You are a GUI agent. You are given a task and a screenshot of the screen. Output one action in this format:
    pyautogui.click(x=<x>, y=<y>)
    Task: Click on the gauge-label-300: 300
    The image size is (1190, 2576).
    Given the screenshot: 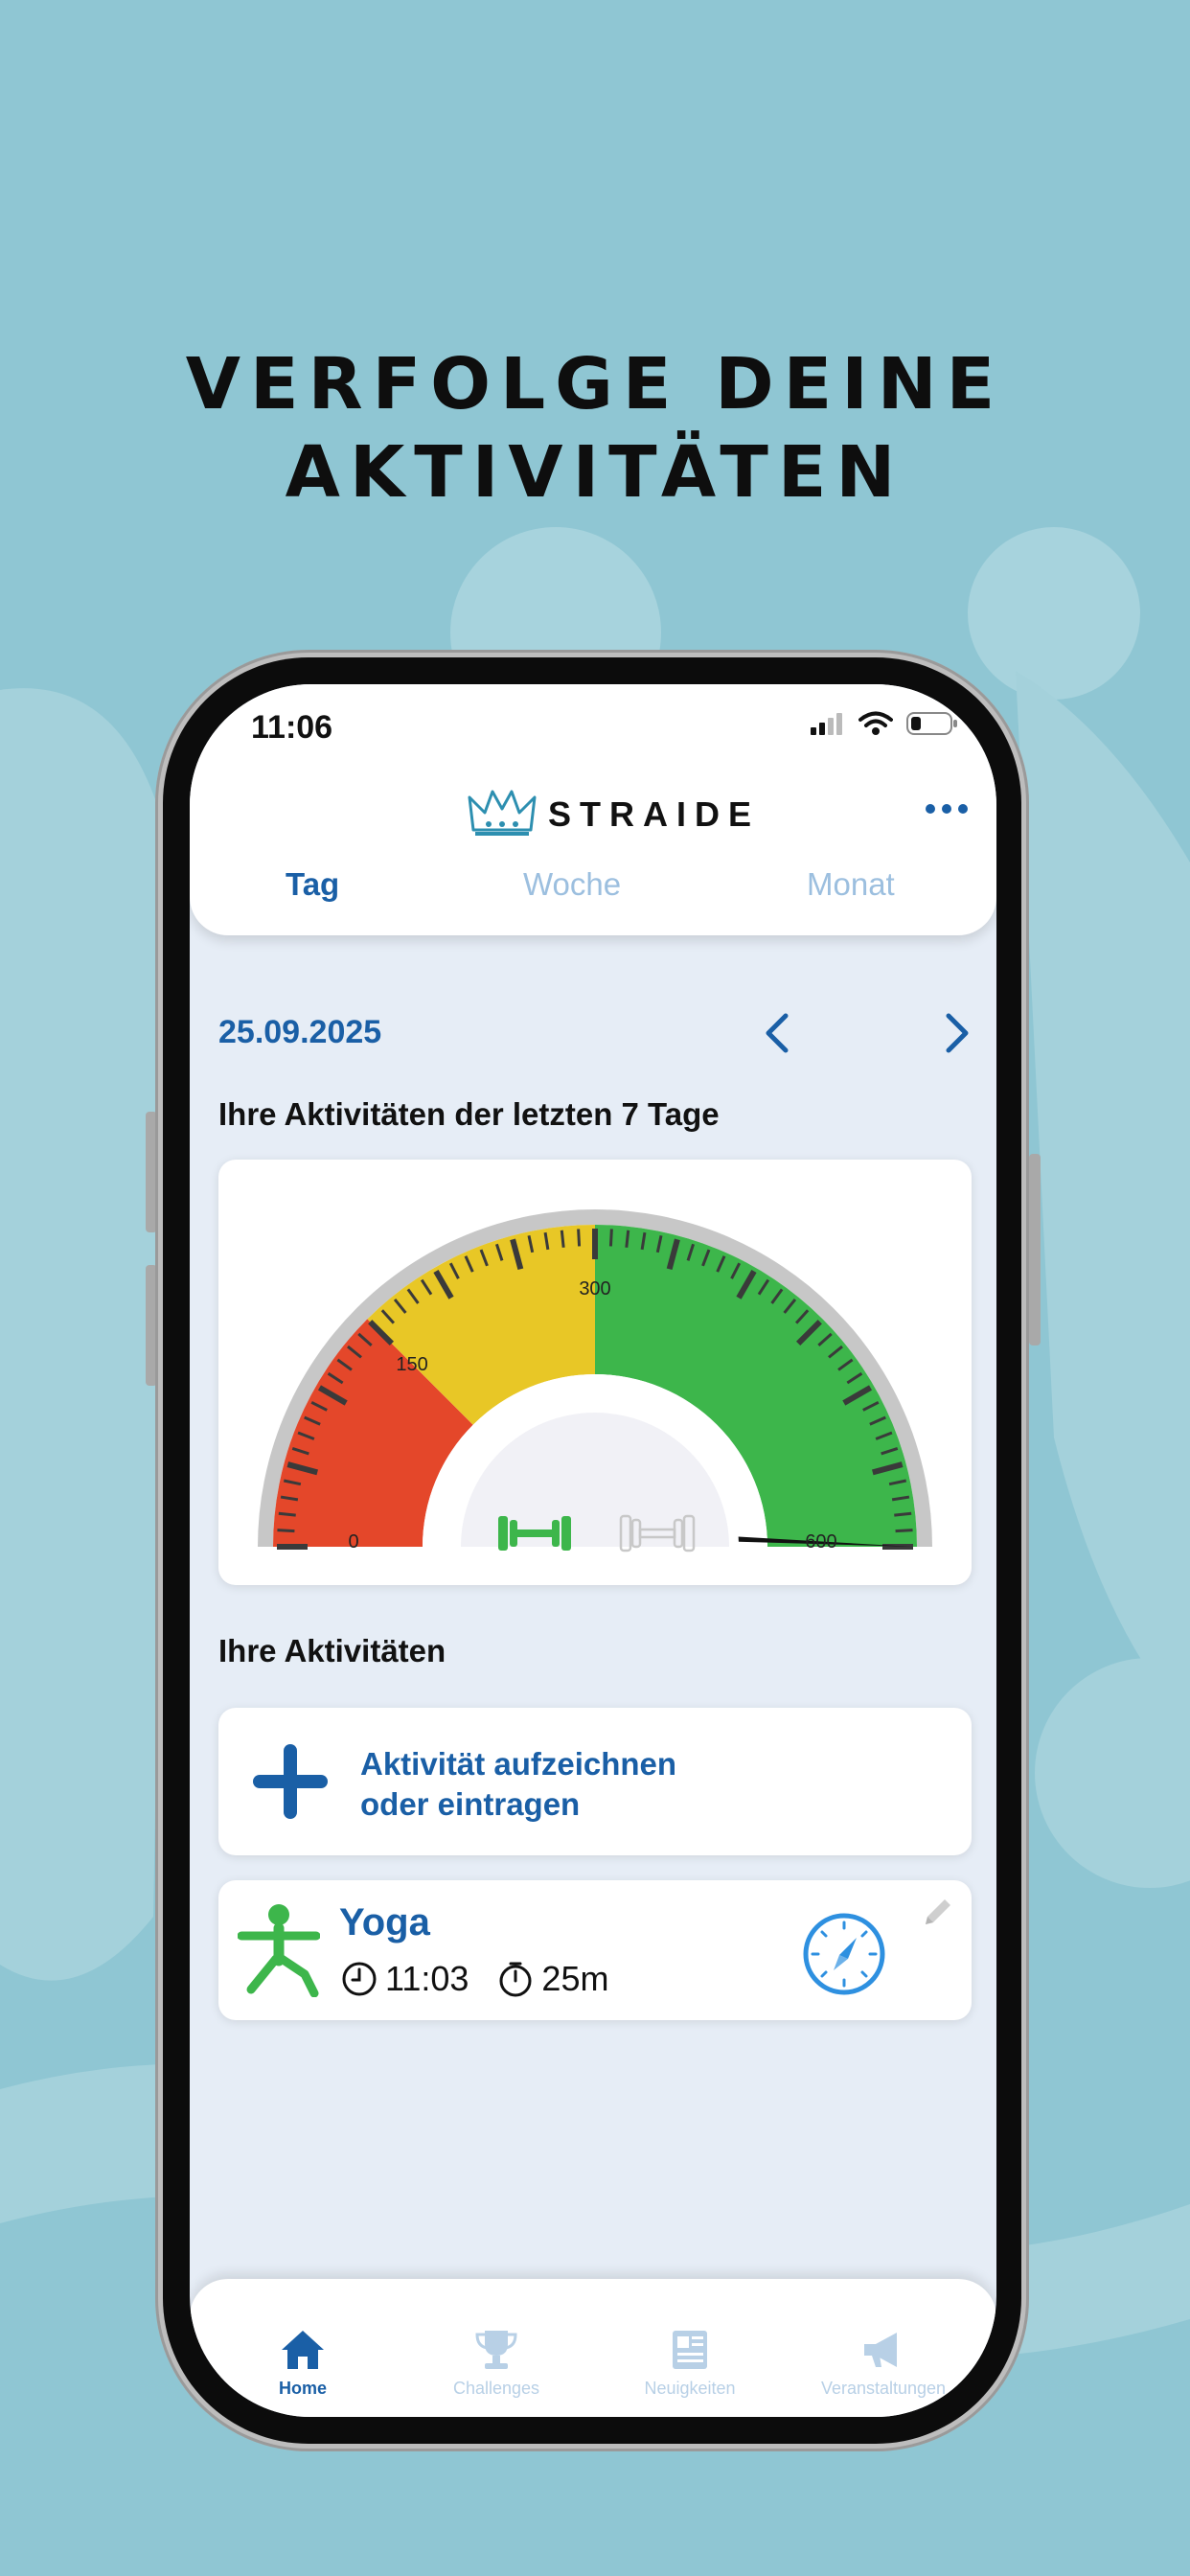 What is the action you would take?
    pyautogui.click(x=594, y=1289)
    